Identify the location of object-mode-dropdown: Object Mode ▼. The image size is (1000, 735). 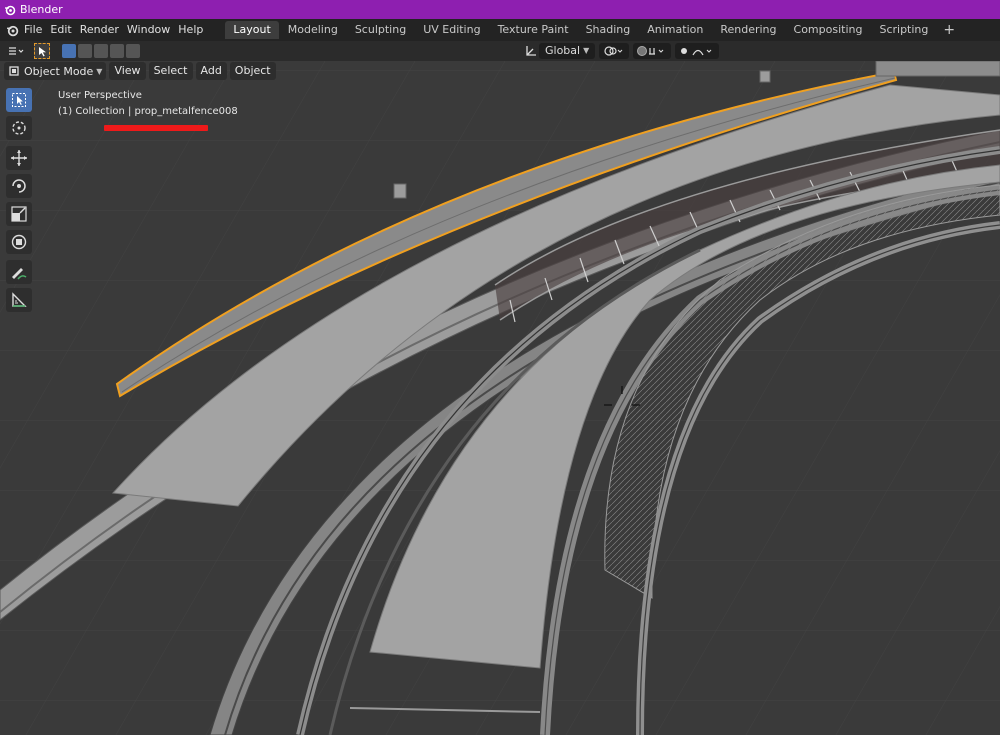
(55, 71).